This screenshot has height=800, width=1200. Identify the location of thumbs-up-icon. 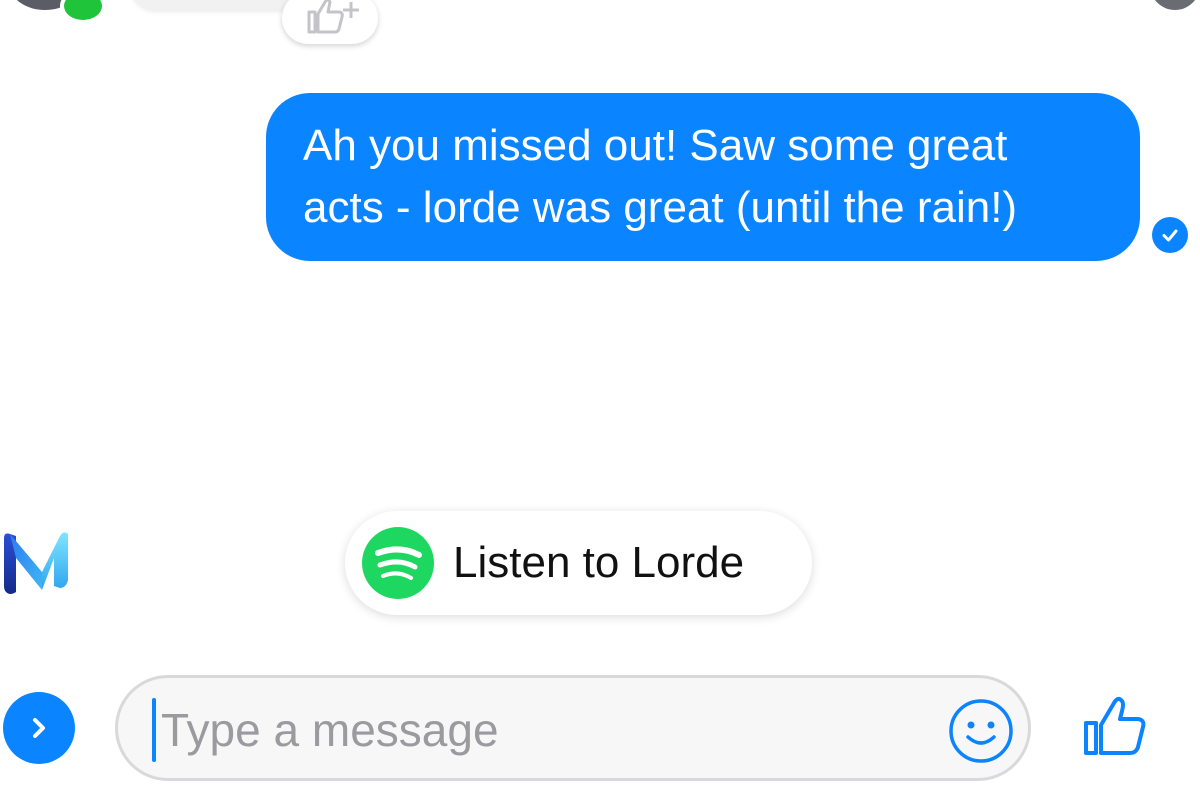
(1115, 726).